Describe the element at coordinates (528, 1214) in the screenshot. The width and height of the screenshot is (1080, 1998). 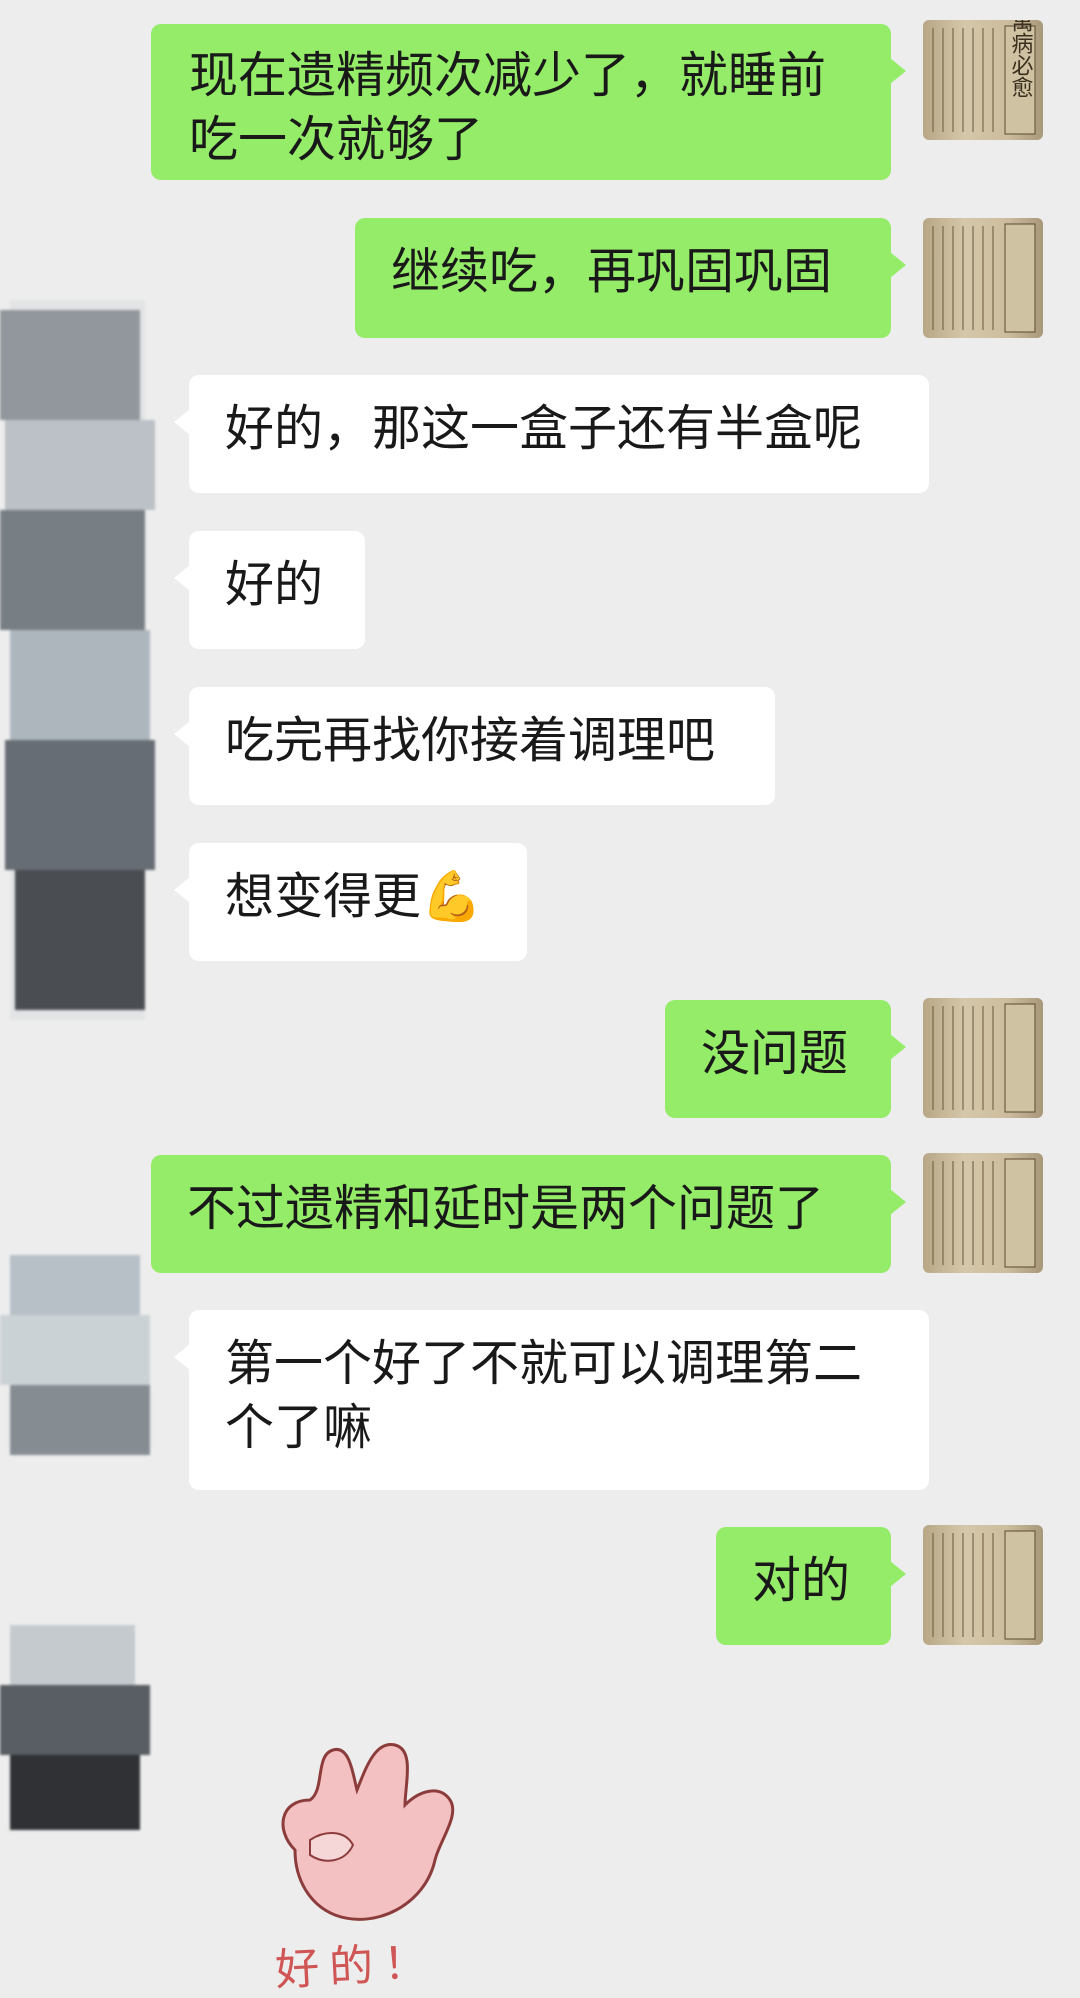
I see `message-bubble-outgoing: 不过遗精和延时是两个问题了` at that location.